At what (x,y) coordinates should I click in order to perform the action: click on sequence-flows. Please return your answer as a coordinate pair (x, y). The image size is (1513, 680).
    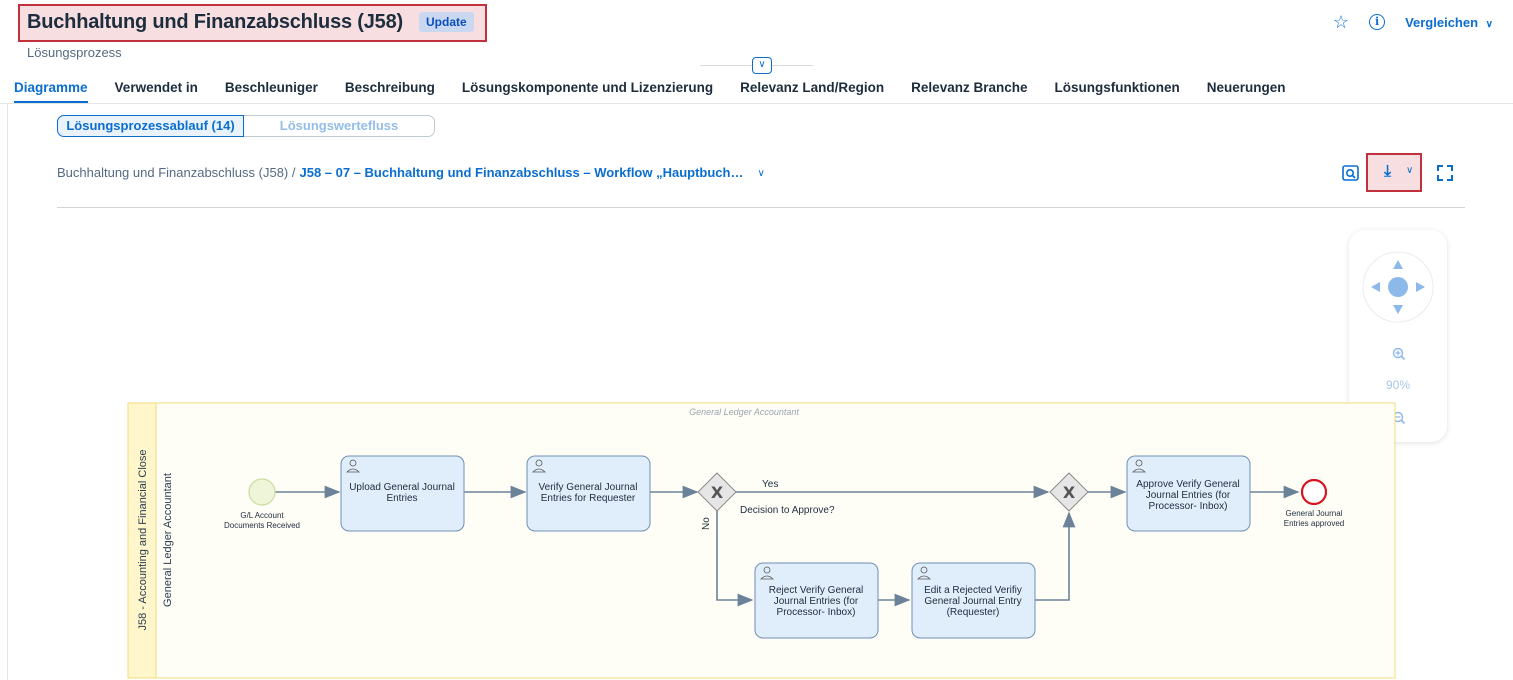
    Looking at the image, I should click on (787, 546).